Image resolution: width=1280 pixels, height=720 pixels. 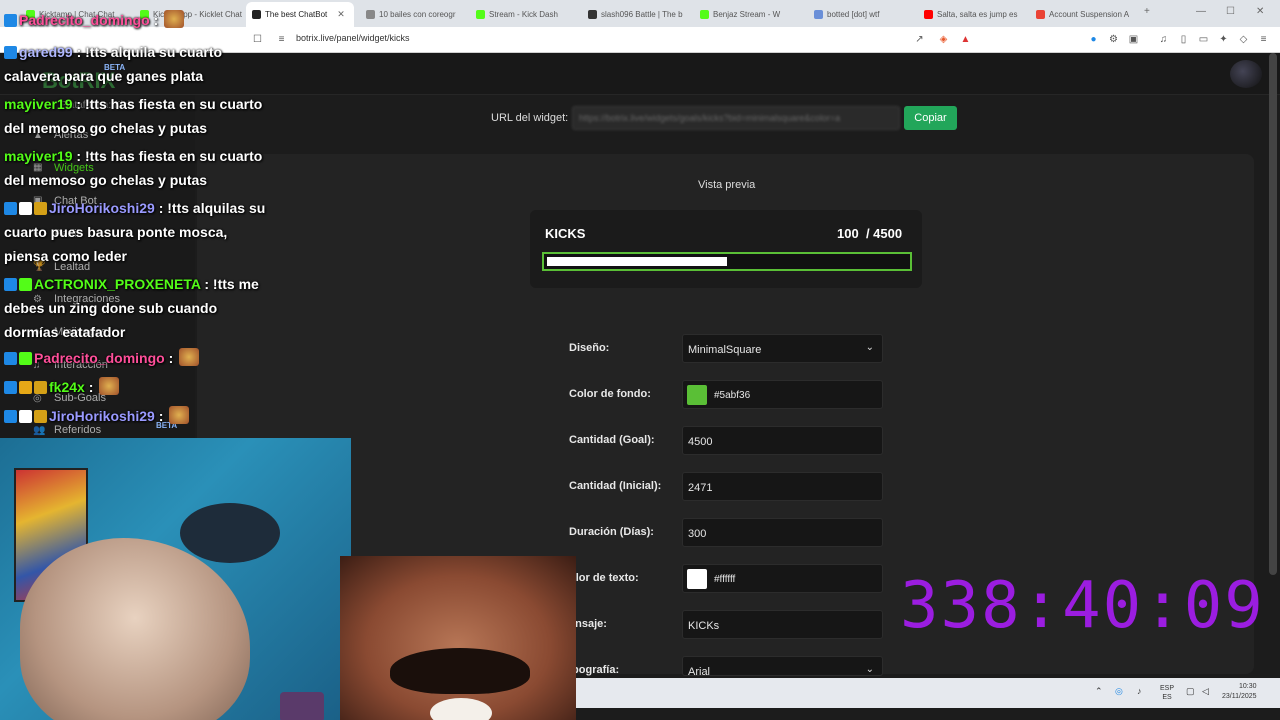 What do you see at coordinates (782, 440) in the screenshot?
I see `goal-input: 4500` at bounding box center [782, 440].